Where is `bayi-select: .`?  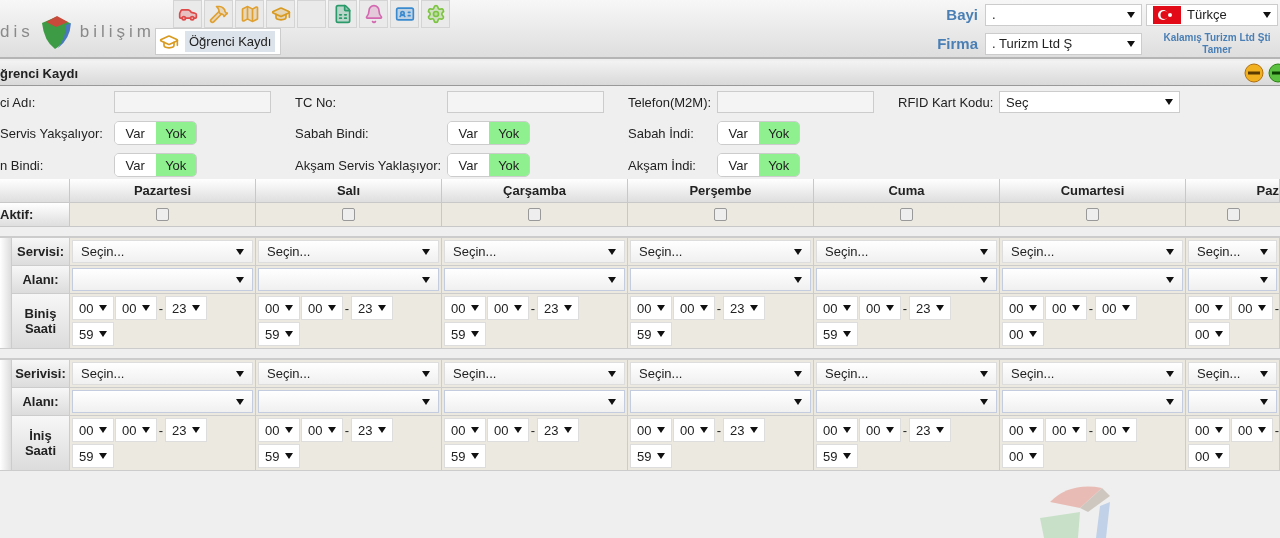
bayi-select: . is located at coordinates (1063, 14).